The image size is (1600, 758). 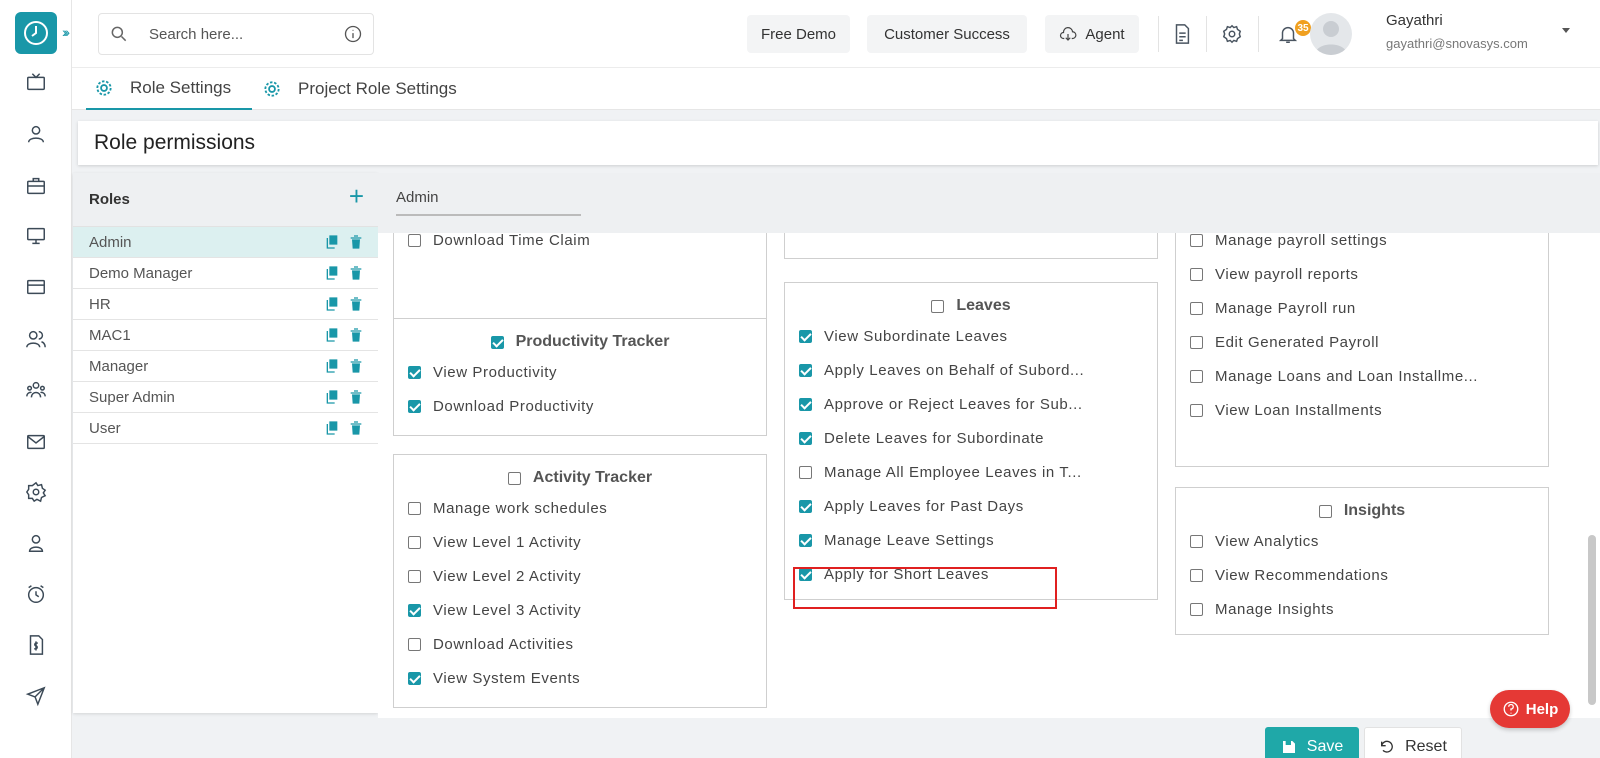 I want to click on team-icon, so click(x=36, y=390).